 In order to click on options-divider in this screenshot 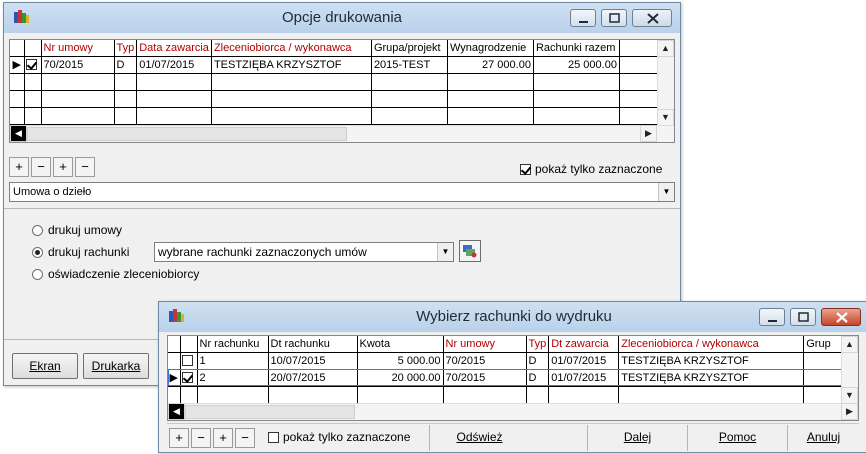, I will do `click(342, 208)`.